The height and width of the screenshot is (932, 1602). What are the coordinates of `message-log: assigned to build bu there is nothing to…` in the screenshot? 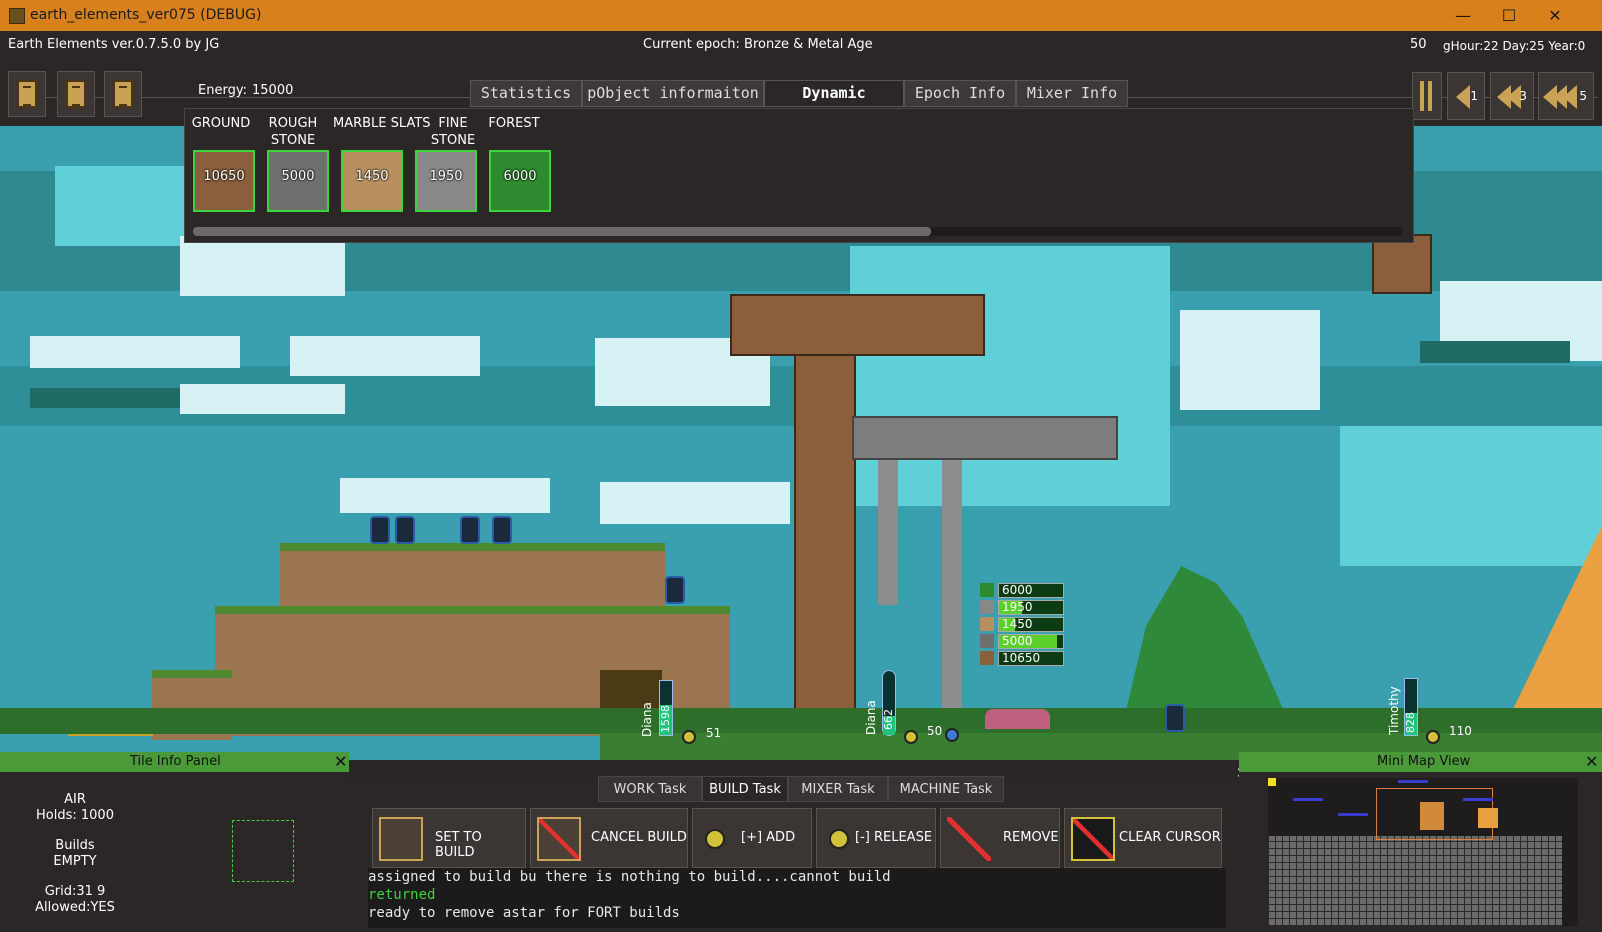 It's located at (797, 898).